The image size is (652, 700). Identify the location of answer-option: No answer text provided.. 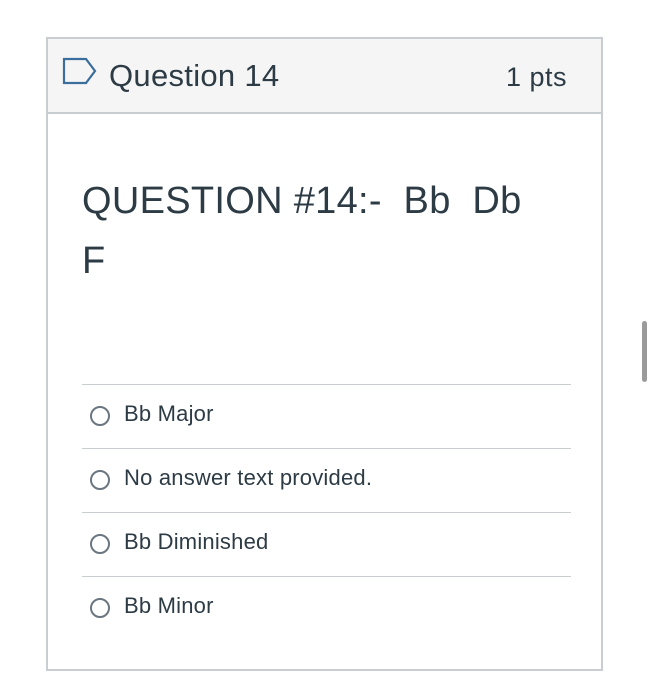
(326, 480).